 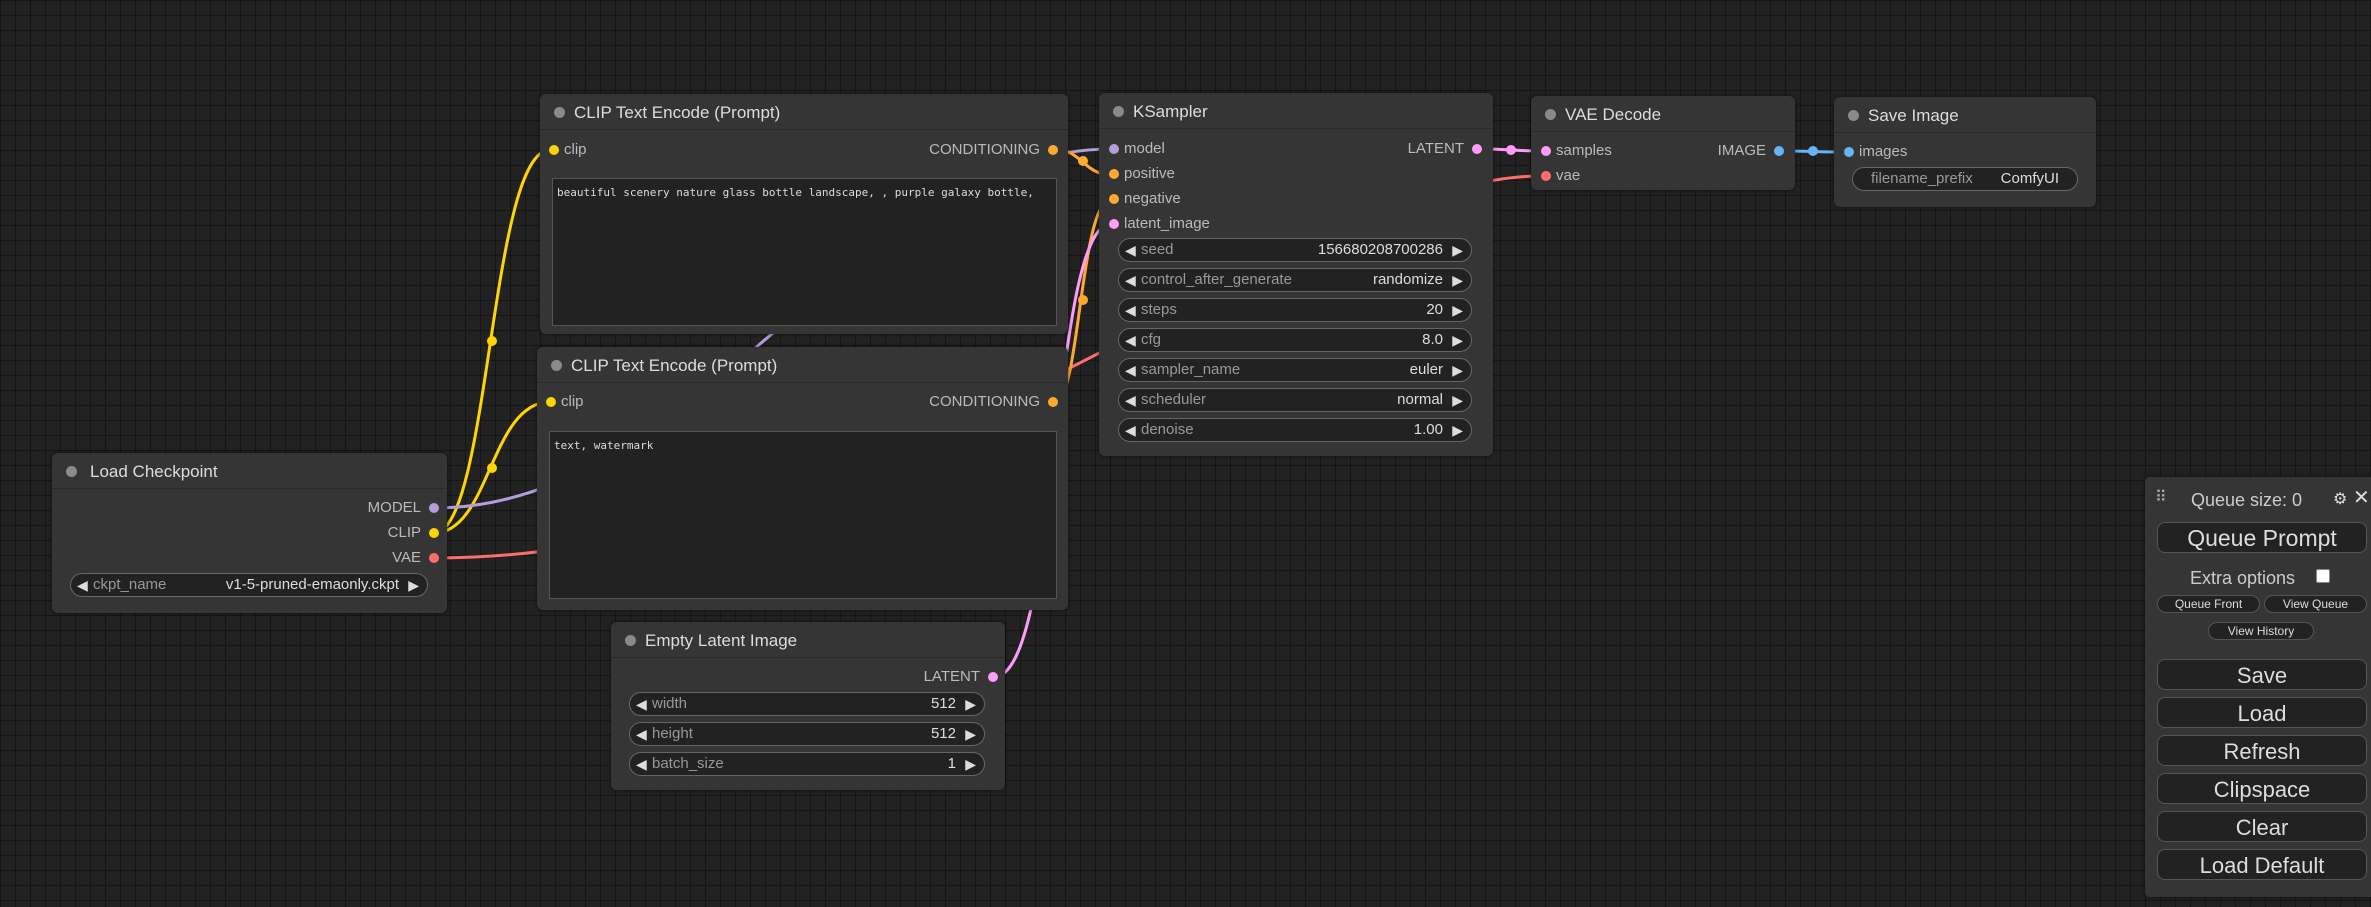 I want to click on node-title-bar: Empty Latent Image, so click(x=808, y=640).